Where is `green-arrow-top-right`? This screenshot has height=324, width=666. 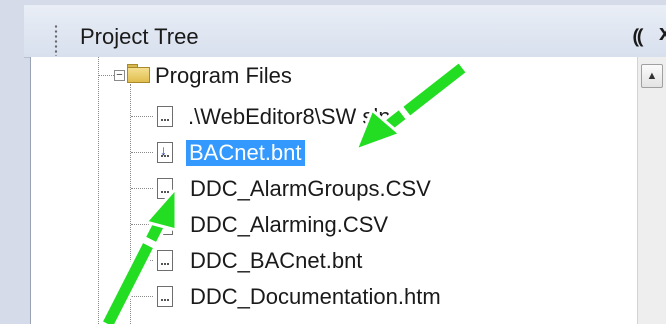
green-arrow-top-right is located at coordinates (410, 107).